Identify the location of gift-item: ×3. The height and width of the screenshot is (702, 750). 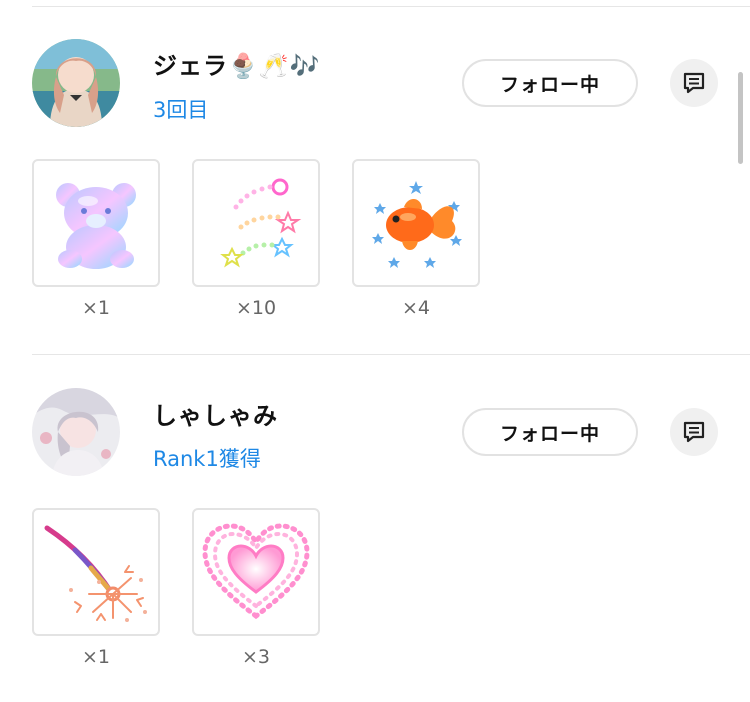
(256, 588).